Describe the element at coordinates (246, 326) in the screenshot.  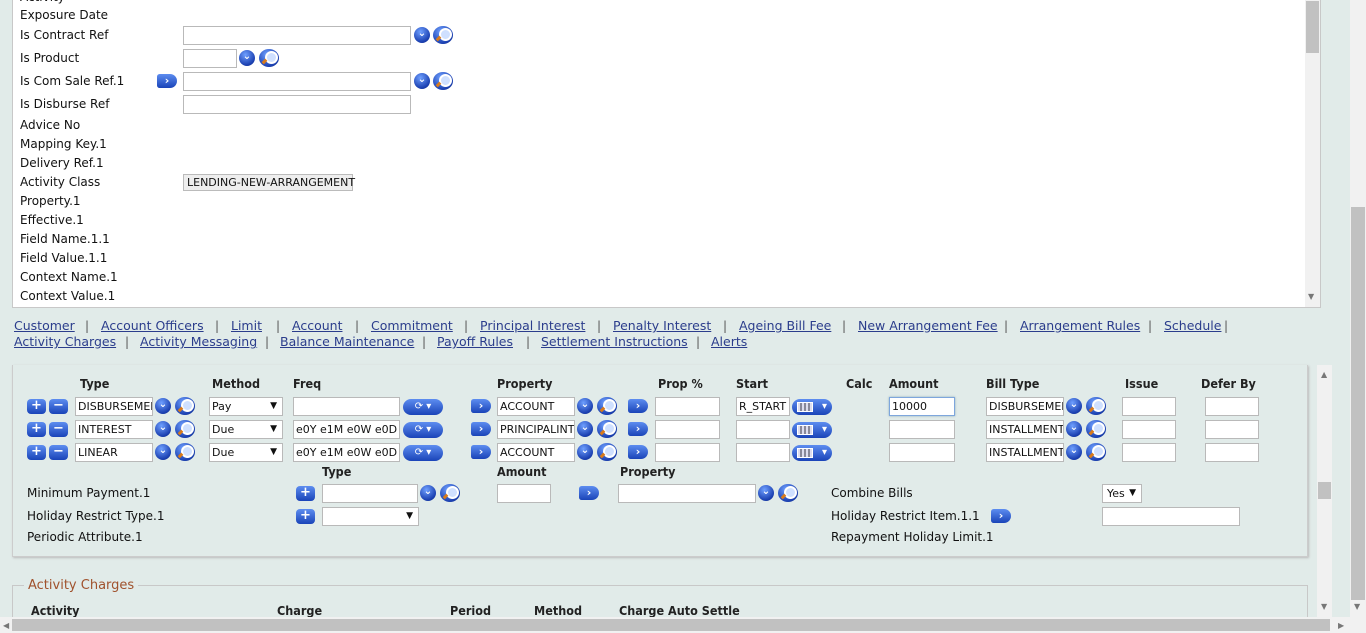
I see `tab-limit: Limit` at that location.